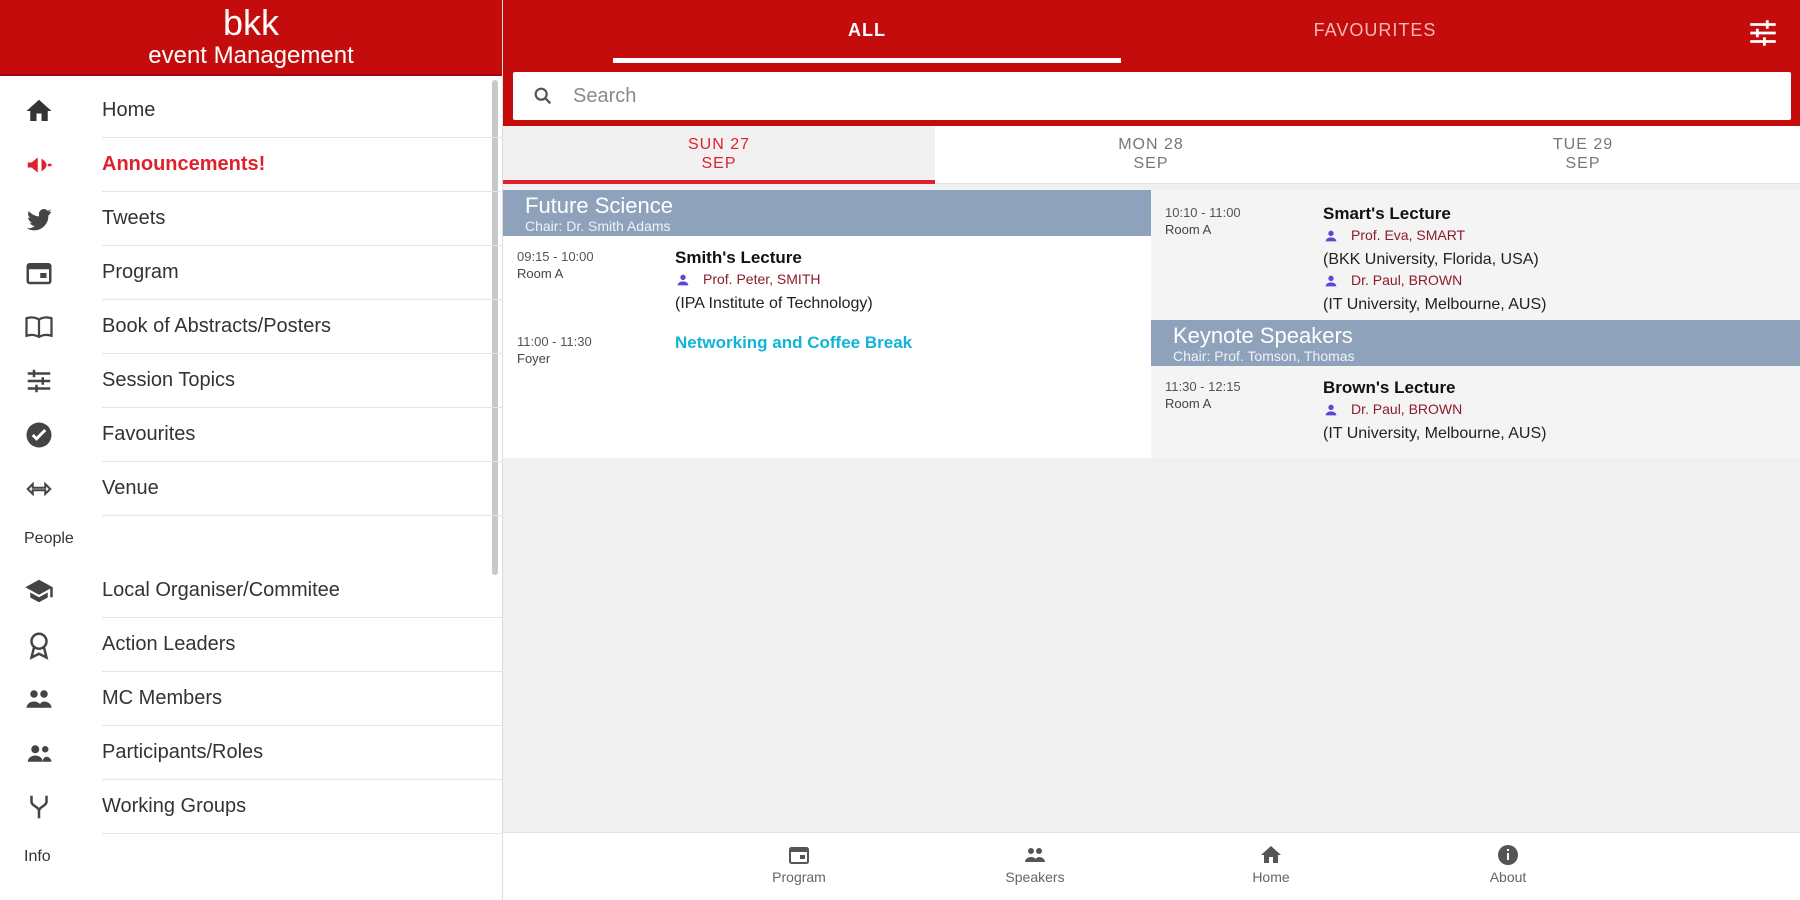 This screenshot has height=900, width=1800. I want to click on speaker-name: Prof. Peter, SMITH, so click(762, 279).